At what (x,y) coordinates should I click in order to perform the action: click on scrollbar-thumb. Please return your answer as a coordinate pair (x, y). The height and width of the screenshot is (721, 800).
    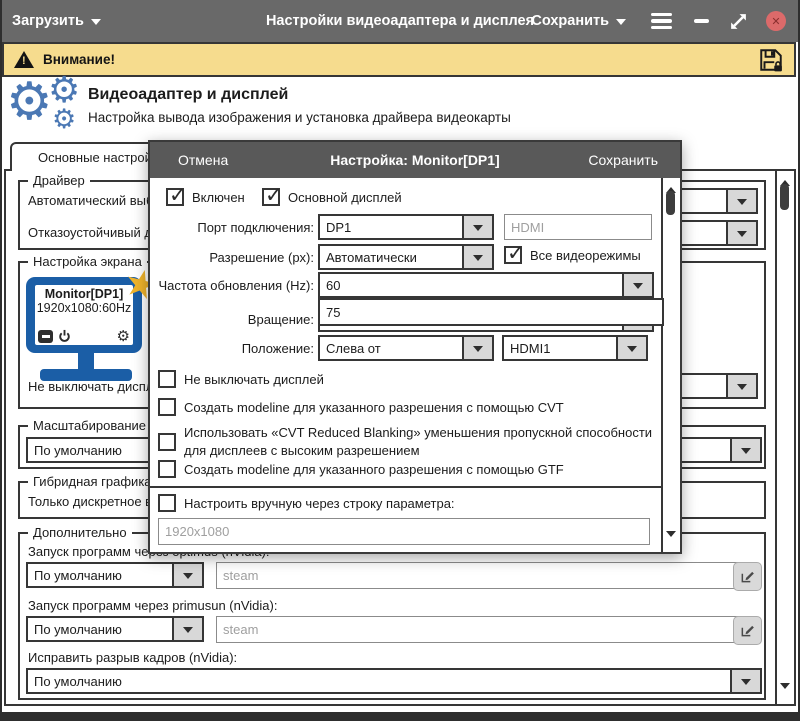
    Looking at the image, I should click on (784, 197).